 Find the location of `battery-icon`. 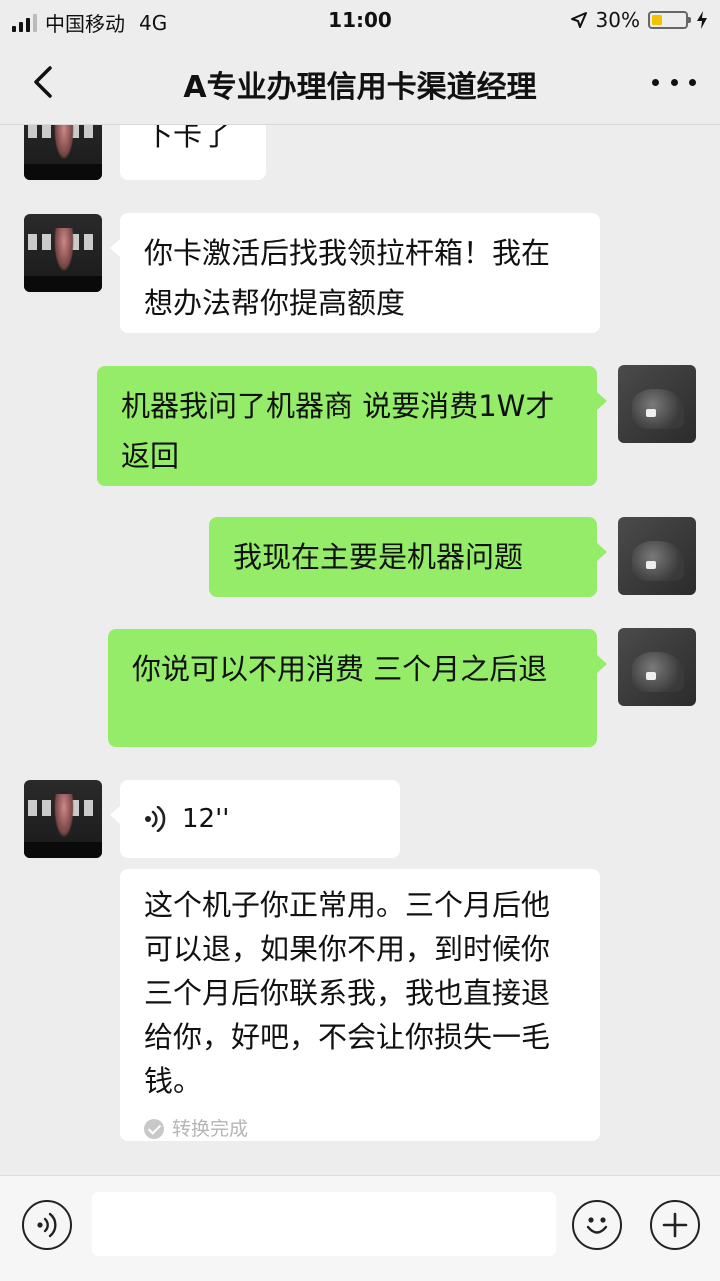

battery-icon is located at coordinates (669, 20).